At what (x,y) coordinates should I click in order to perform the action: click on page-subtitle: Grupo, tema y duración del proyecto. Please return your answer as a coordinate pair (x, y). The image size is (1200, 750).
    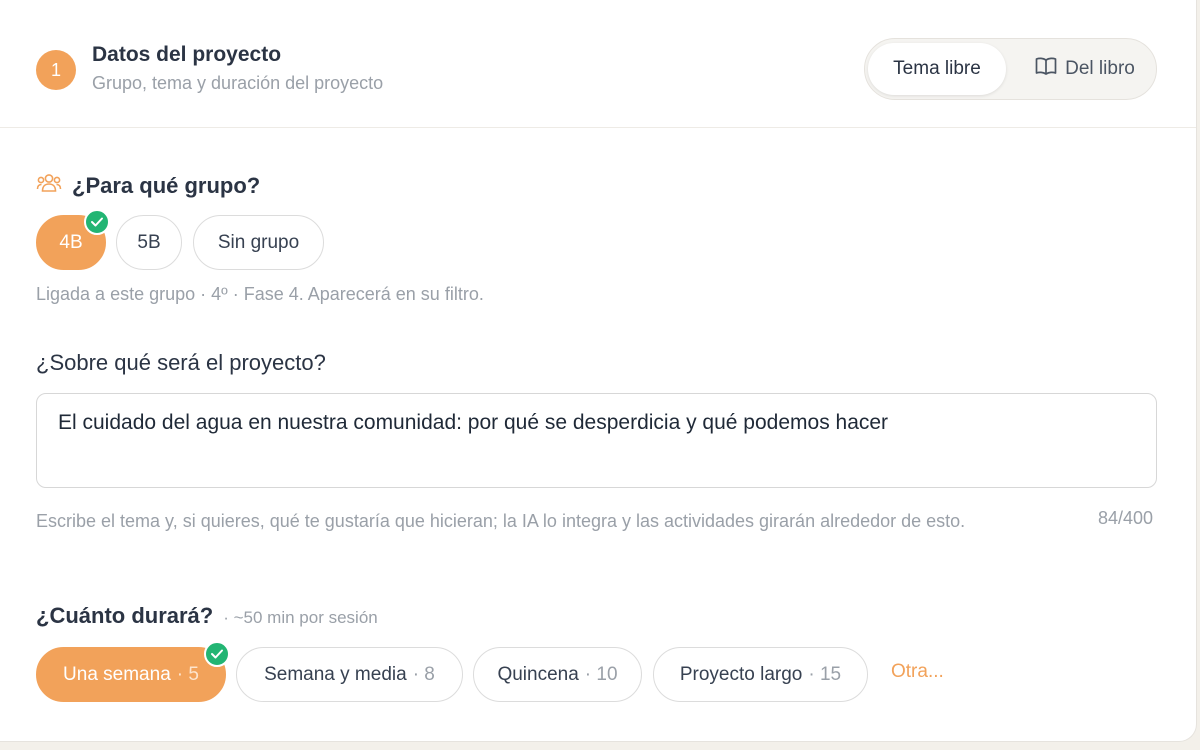
    Looking at the image, I should click on (238, 83).